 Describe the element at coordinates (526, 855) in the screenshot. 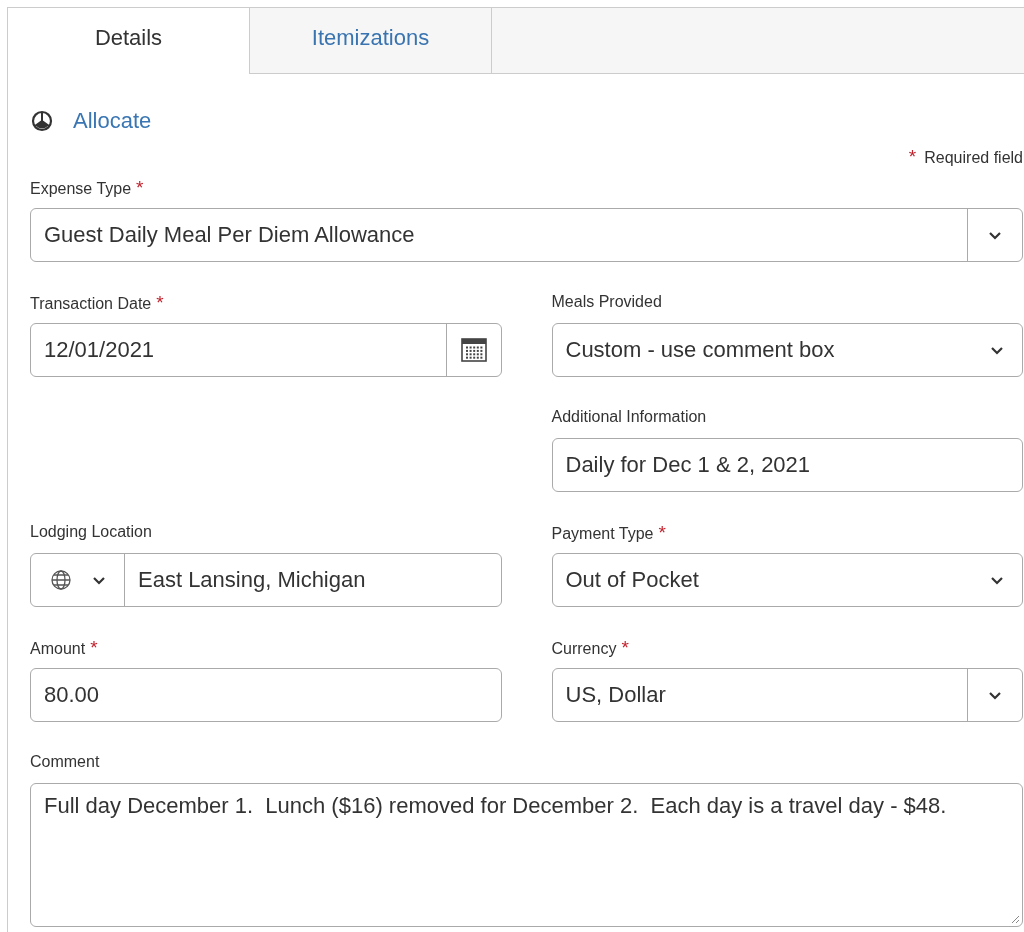

I see `comment-field: Full day December 1. Lunch ($16) removed for December 2. Each day is a travel day - $48.` at that location.